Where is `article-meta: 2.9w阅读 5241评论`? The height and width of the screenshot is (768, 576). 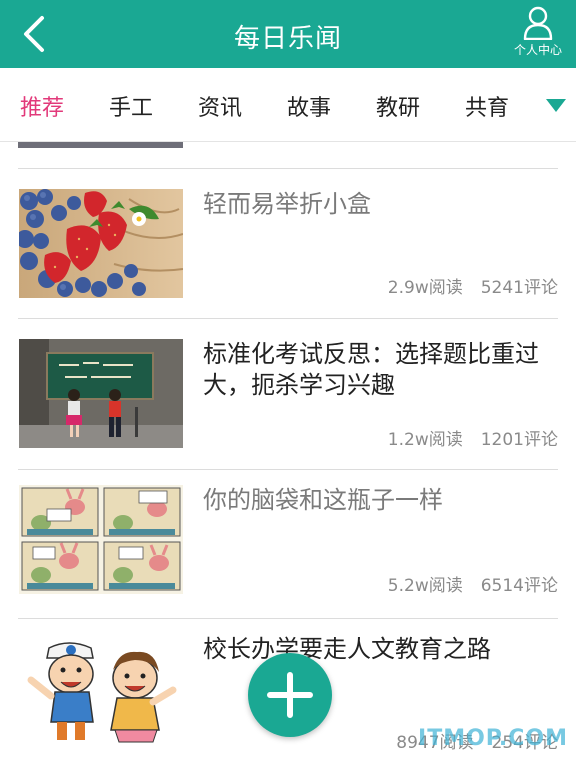 article-meta: 2.9w阅读 5241评论 is located at coordinates (473, 285).